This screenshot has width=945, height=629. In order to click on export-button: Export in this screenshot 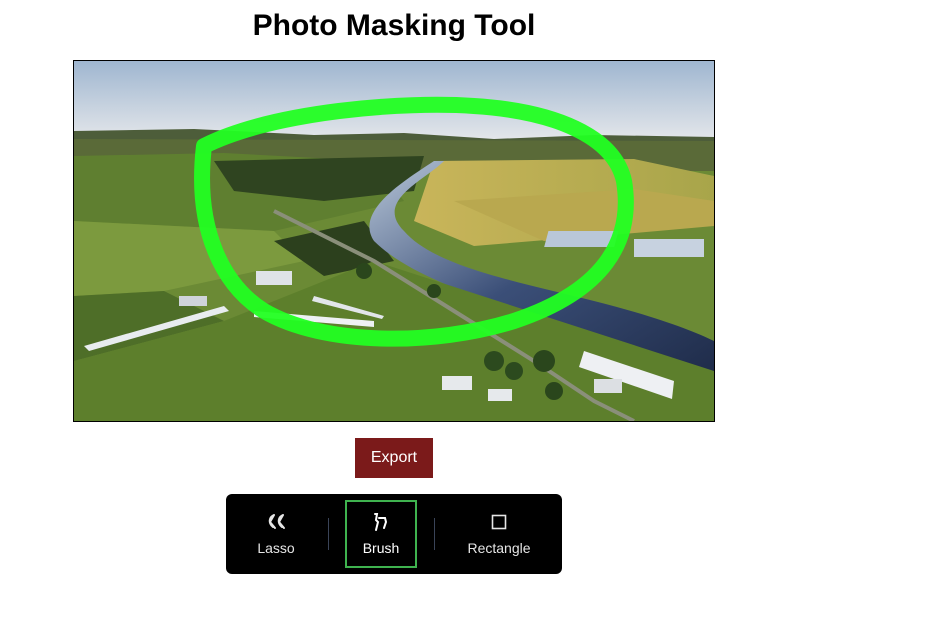, I will do `click(394, 458)`.